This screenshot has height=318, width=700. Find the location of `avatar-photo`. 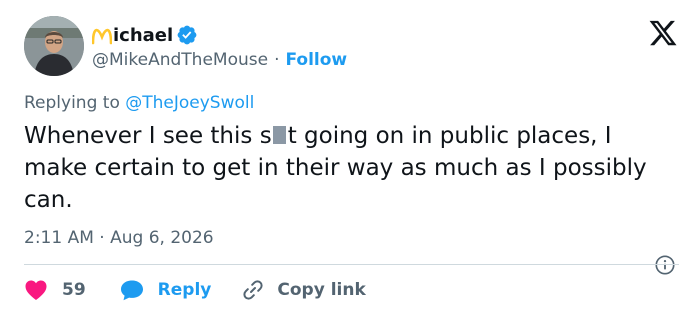

avatar-photo is located at coordinates (54, 46).